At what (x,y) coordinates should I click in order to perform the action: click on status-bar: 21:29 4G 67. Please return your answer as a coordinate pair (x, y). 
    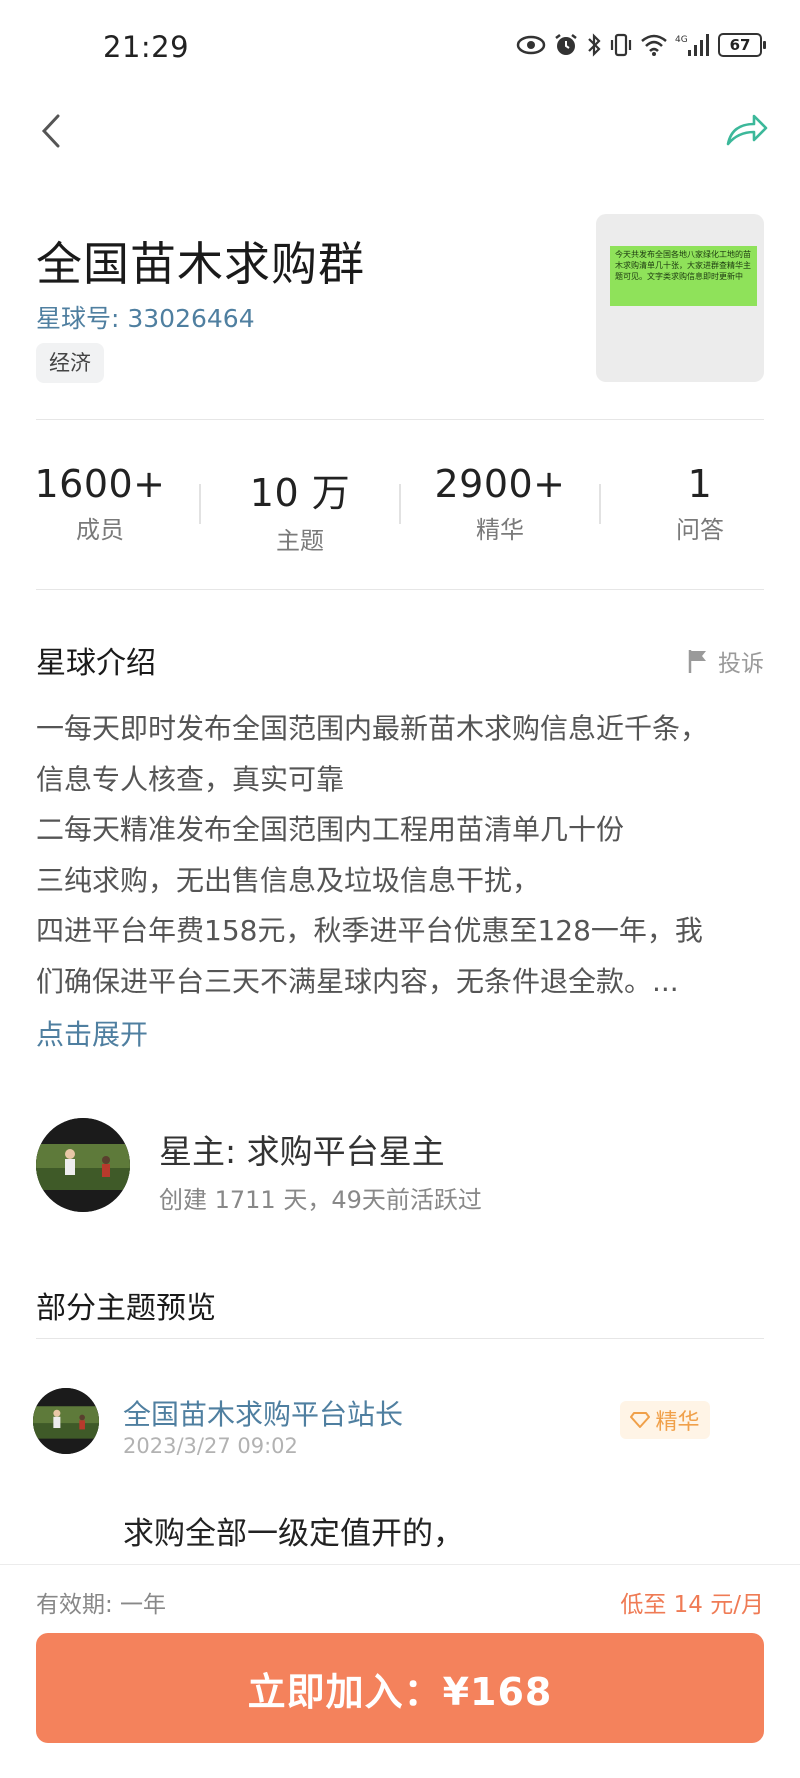
    Looking at the image, I should click on (400, 50).